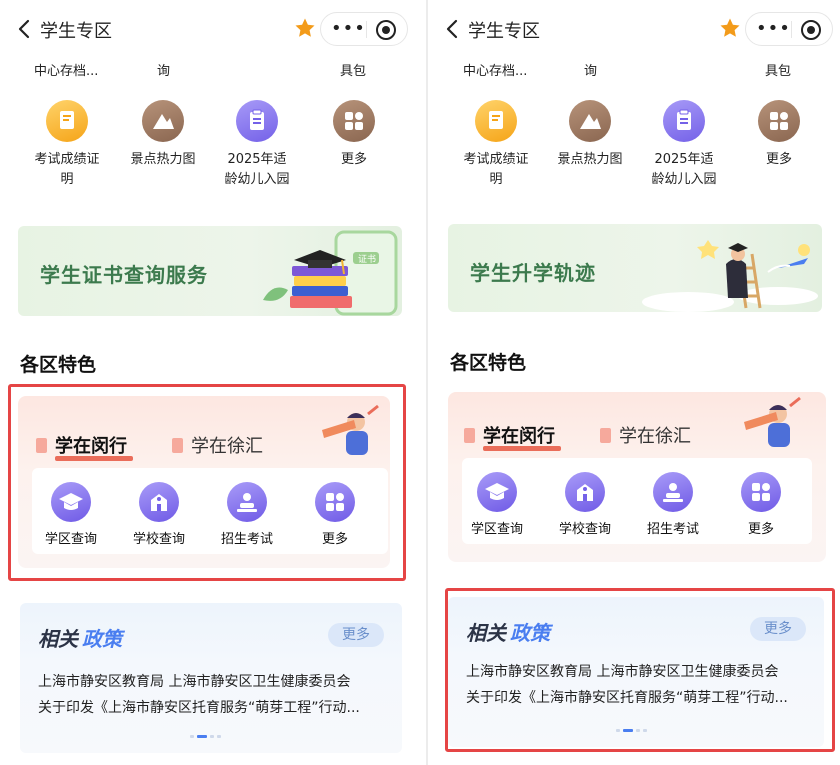 The image size is (840, 765). What do you see at coordinates (672, 529) in the screenshot?
I see `district-item-label: 招生考试` at bounding box center [672, 529].